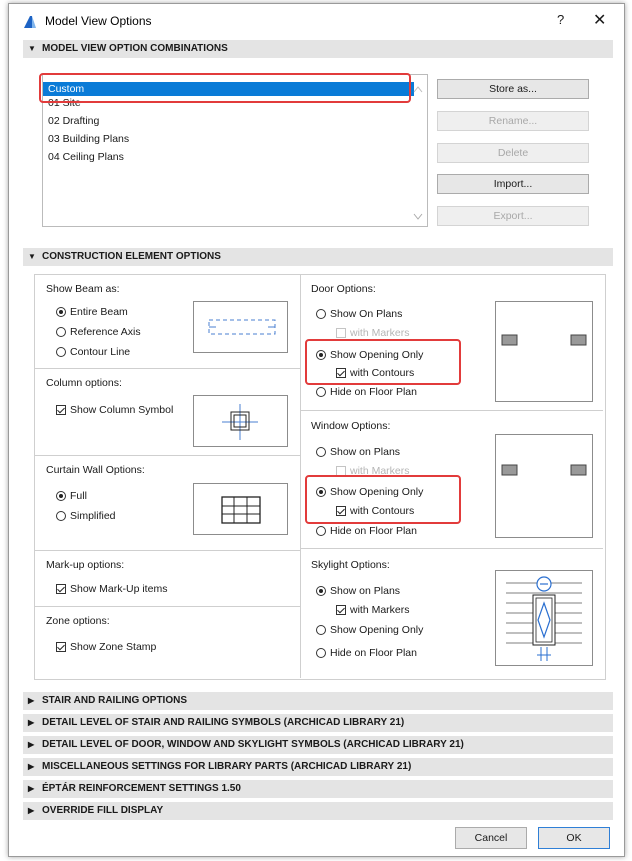  What do you see at coordinates (418, 217) in the screenshot?
I see `scroll-down-icon` at bounding box center [418, 217].